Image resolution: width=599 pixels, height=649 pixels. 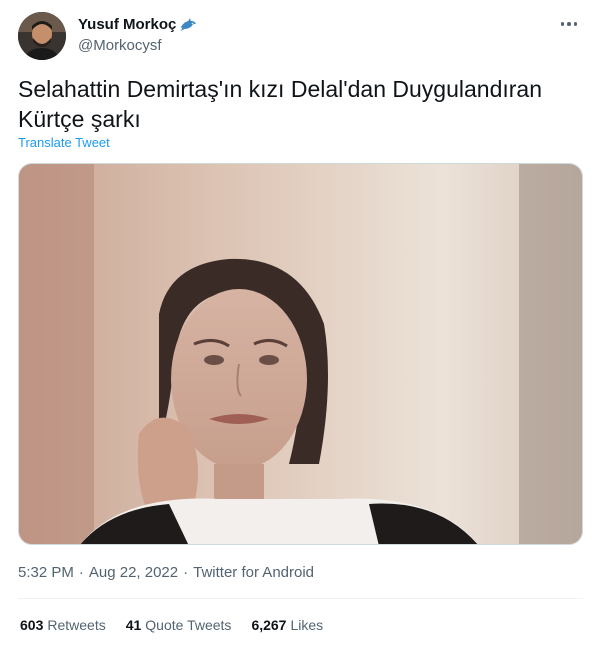 What do you see at coordinates (569, 24) in the screenshot?
I see `more-options-icon` at bounding box center [569, 24].